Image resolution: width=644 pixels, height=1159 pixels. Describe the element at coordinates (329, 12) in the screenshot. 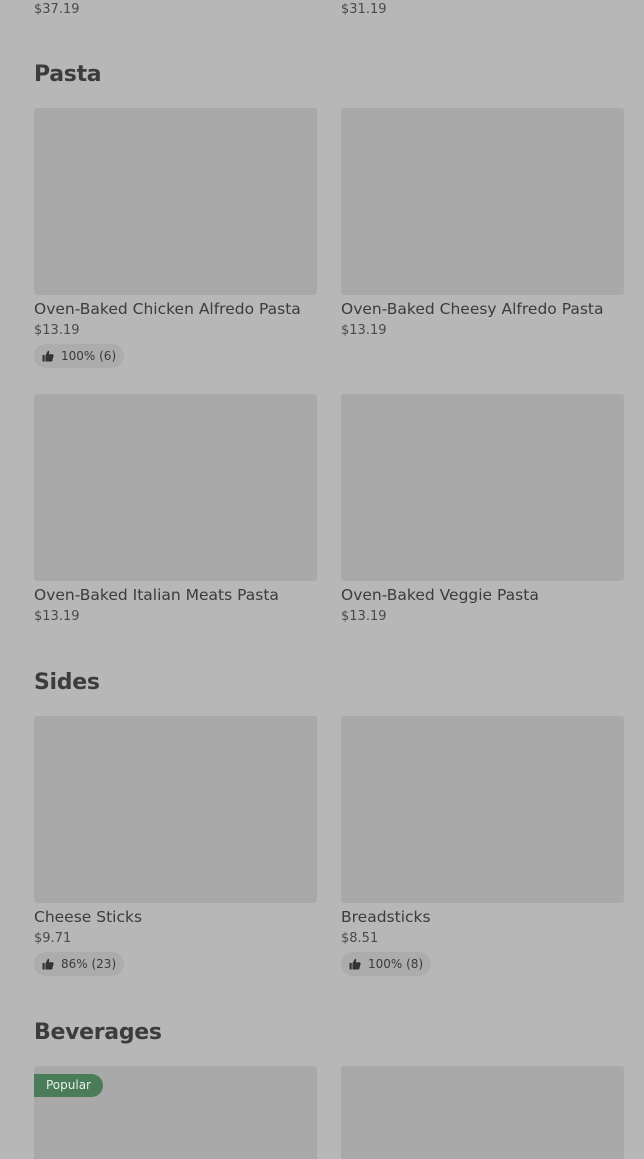

I see `previous-row-prices: $37.19 $31.19` at that location.